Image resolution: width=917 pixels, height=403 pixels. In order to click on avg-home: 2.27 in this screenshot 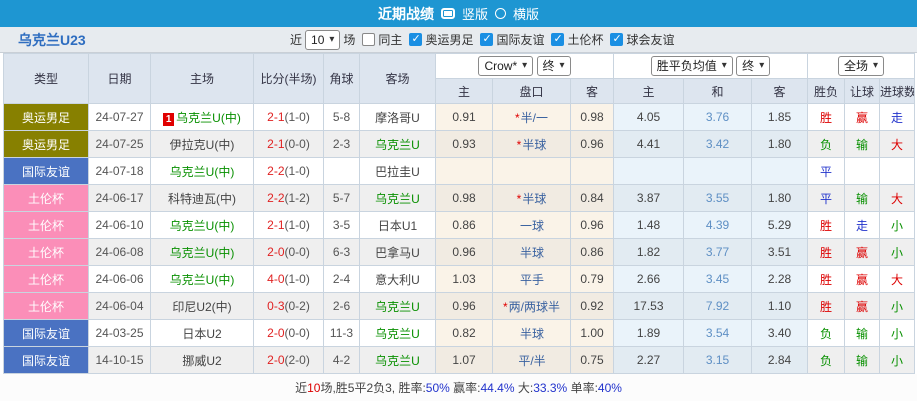, I will do `click(648, 360)`.